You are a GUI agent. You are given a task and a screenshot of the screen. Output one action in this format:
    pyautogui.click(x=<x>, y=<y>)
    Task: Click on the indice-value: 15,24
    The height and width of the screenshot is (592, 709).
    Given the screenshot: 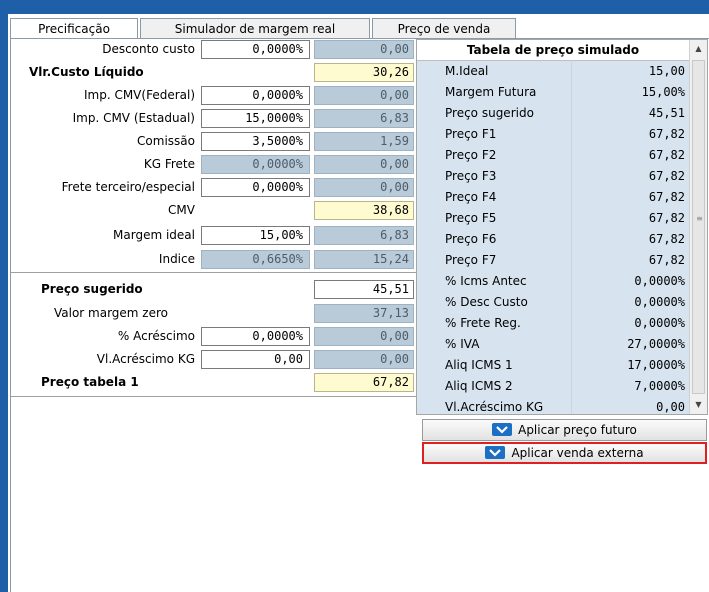 What is the action you would take?
    pyautogui.click(x=364, y=259)
    